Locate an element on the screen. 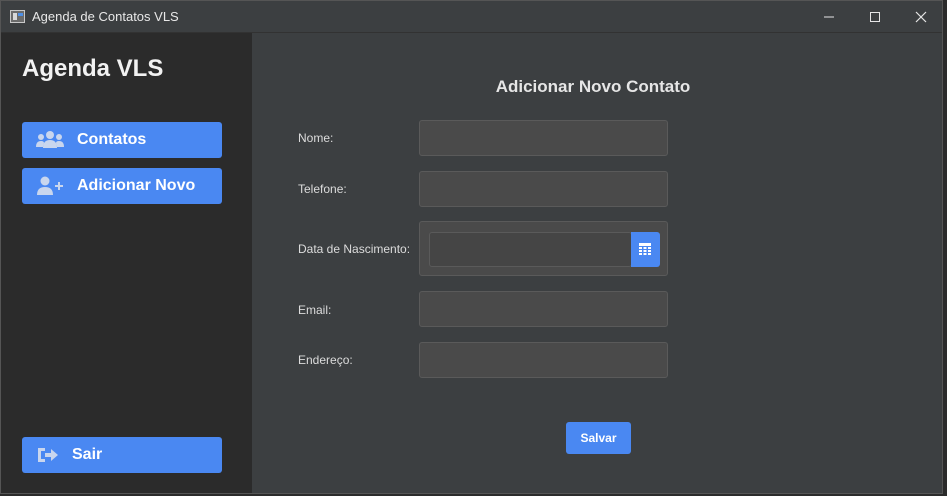 This screenshot has height=496, width=947. logout-button: Sair is located at coordinates (122, 455).